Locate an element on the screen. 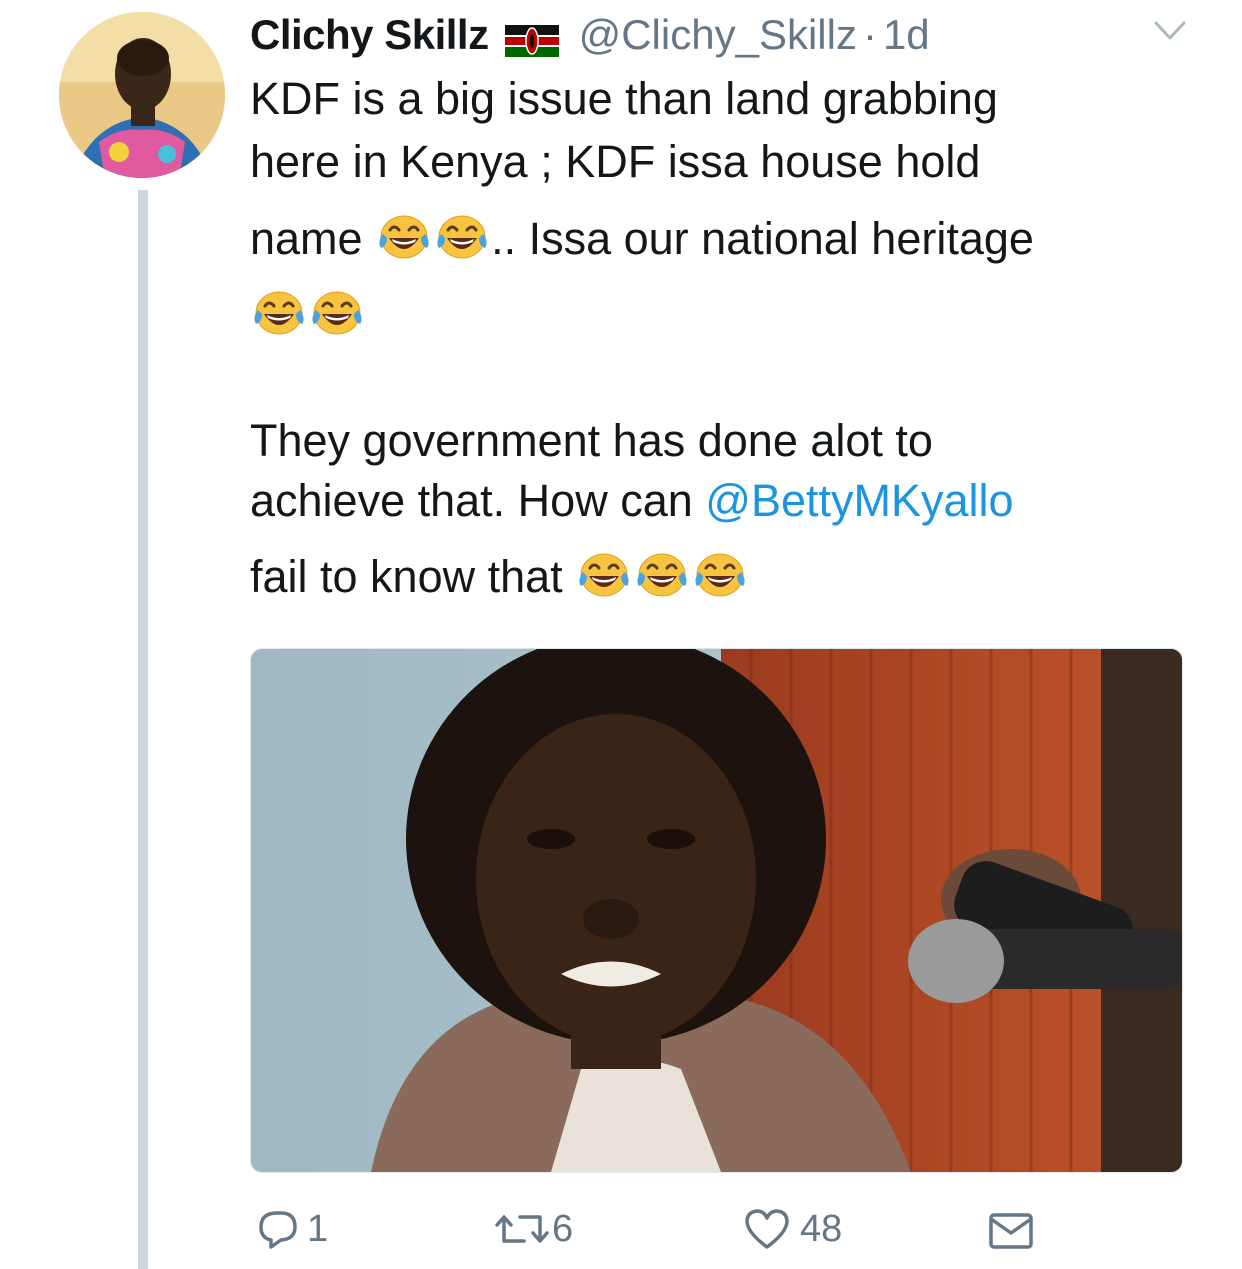 This screenshot has height=1269, width=1242. author-name: Clichy Skillz is located at coordinates (369, 35).